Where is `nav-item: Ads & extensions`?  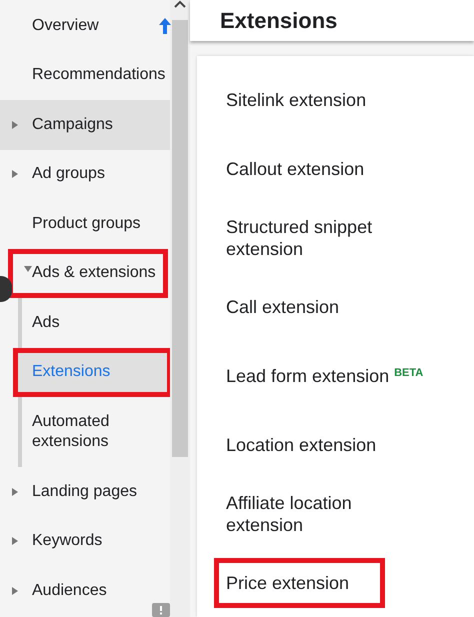
nav-item: Ads & extensions is located at coordinates (88, 273).